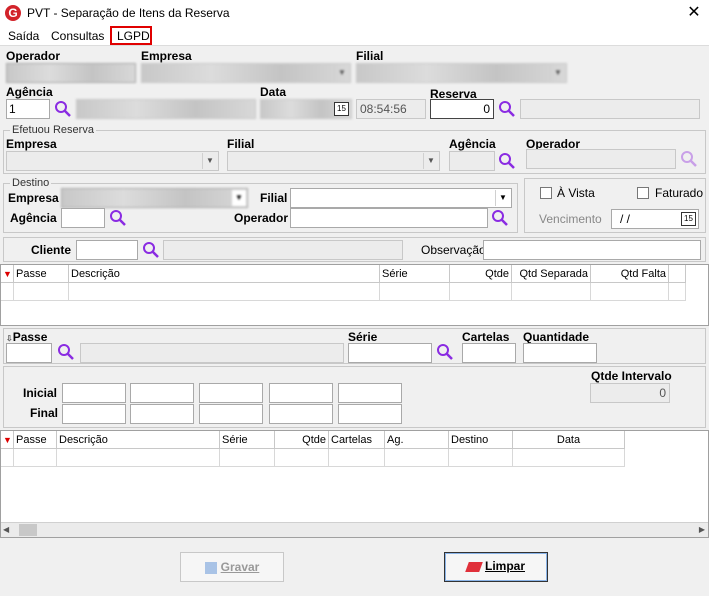  I want to click on inicial-label: Inicial, so click(40, 393).